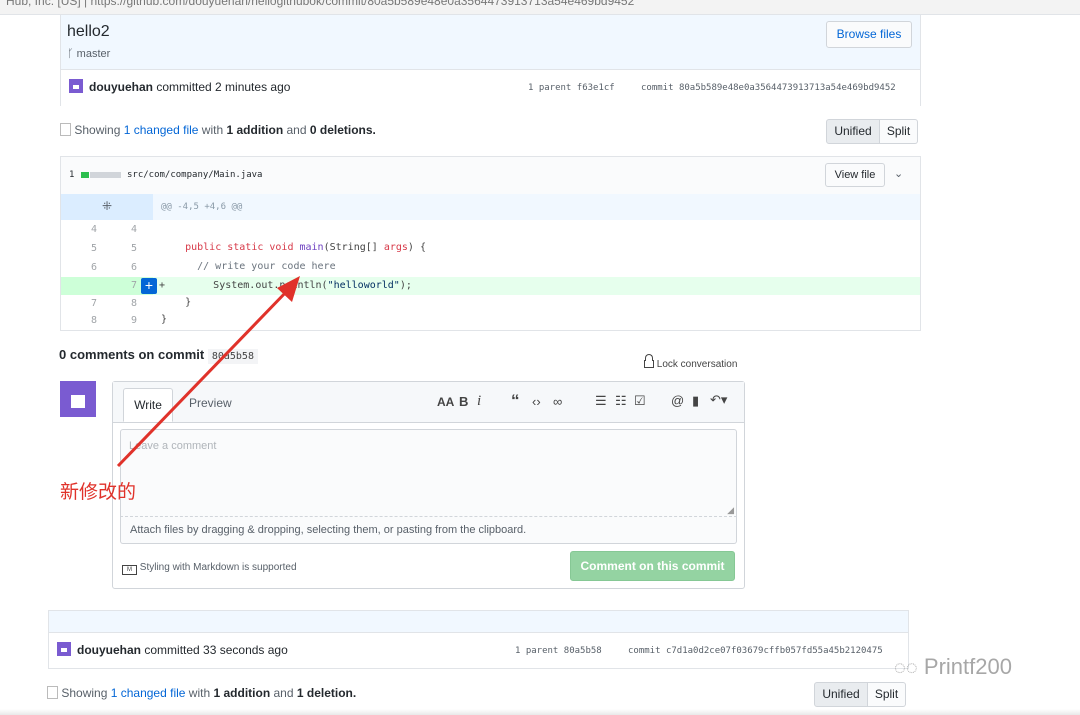 The image size is (1080, 715). Describe the element at coordinates (490, 286) in the screenshot. I see `diff-line-added: 7 + + System.out.println("helloworld");` at that location.